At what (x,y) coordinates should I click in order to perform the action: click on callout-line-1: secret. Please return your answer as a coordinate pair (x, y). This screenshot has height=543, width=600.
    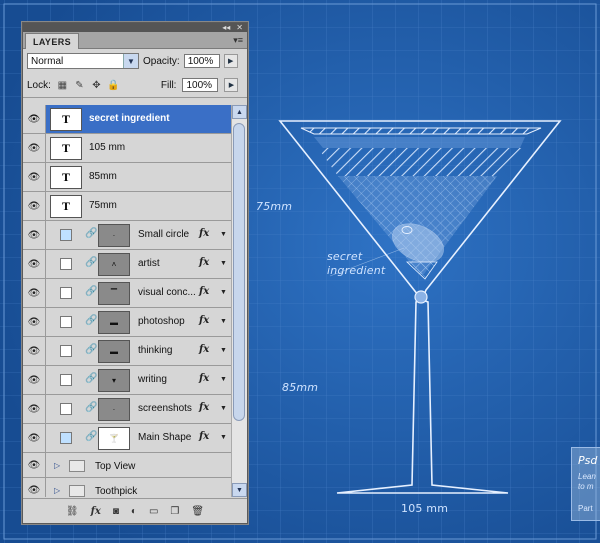
    Looking at the image, I should click on (345, 256).